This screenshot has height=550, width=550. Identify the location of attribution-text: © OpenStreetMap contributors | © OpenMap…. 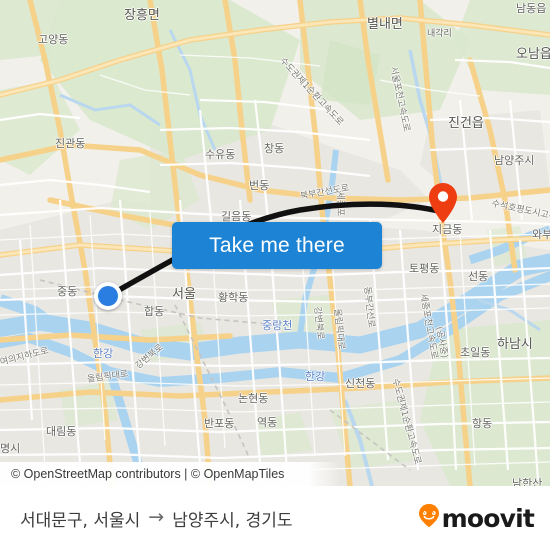
(148, 474).